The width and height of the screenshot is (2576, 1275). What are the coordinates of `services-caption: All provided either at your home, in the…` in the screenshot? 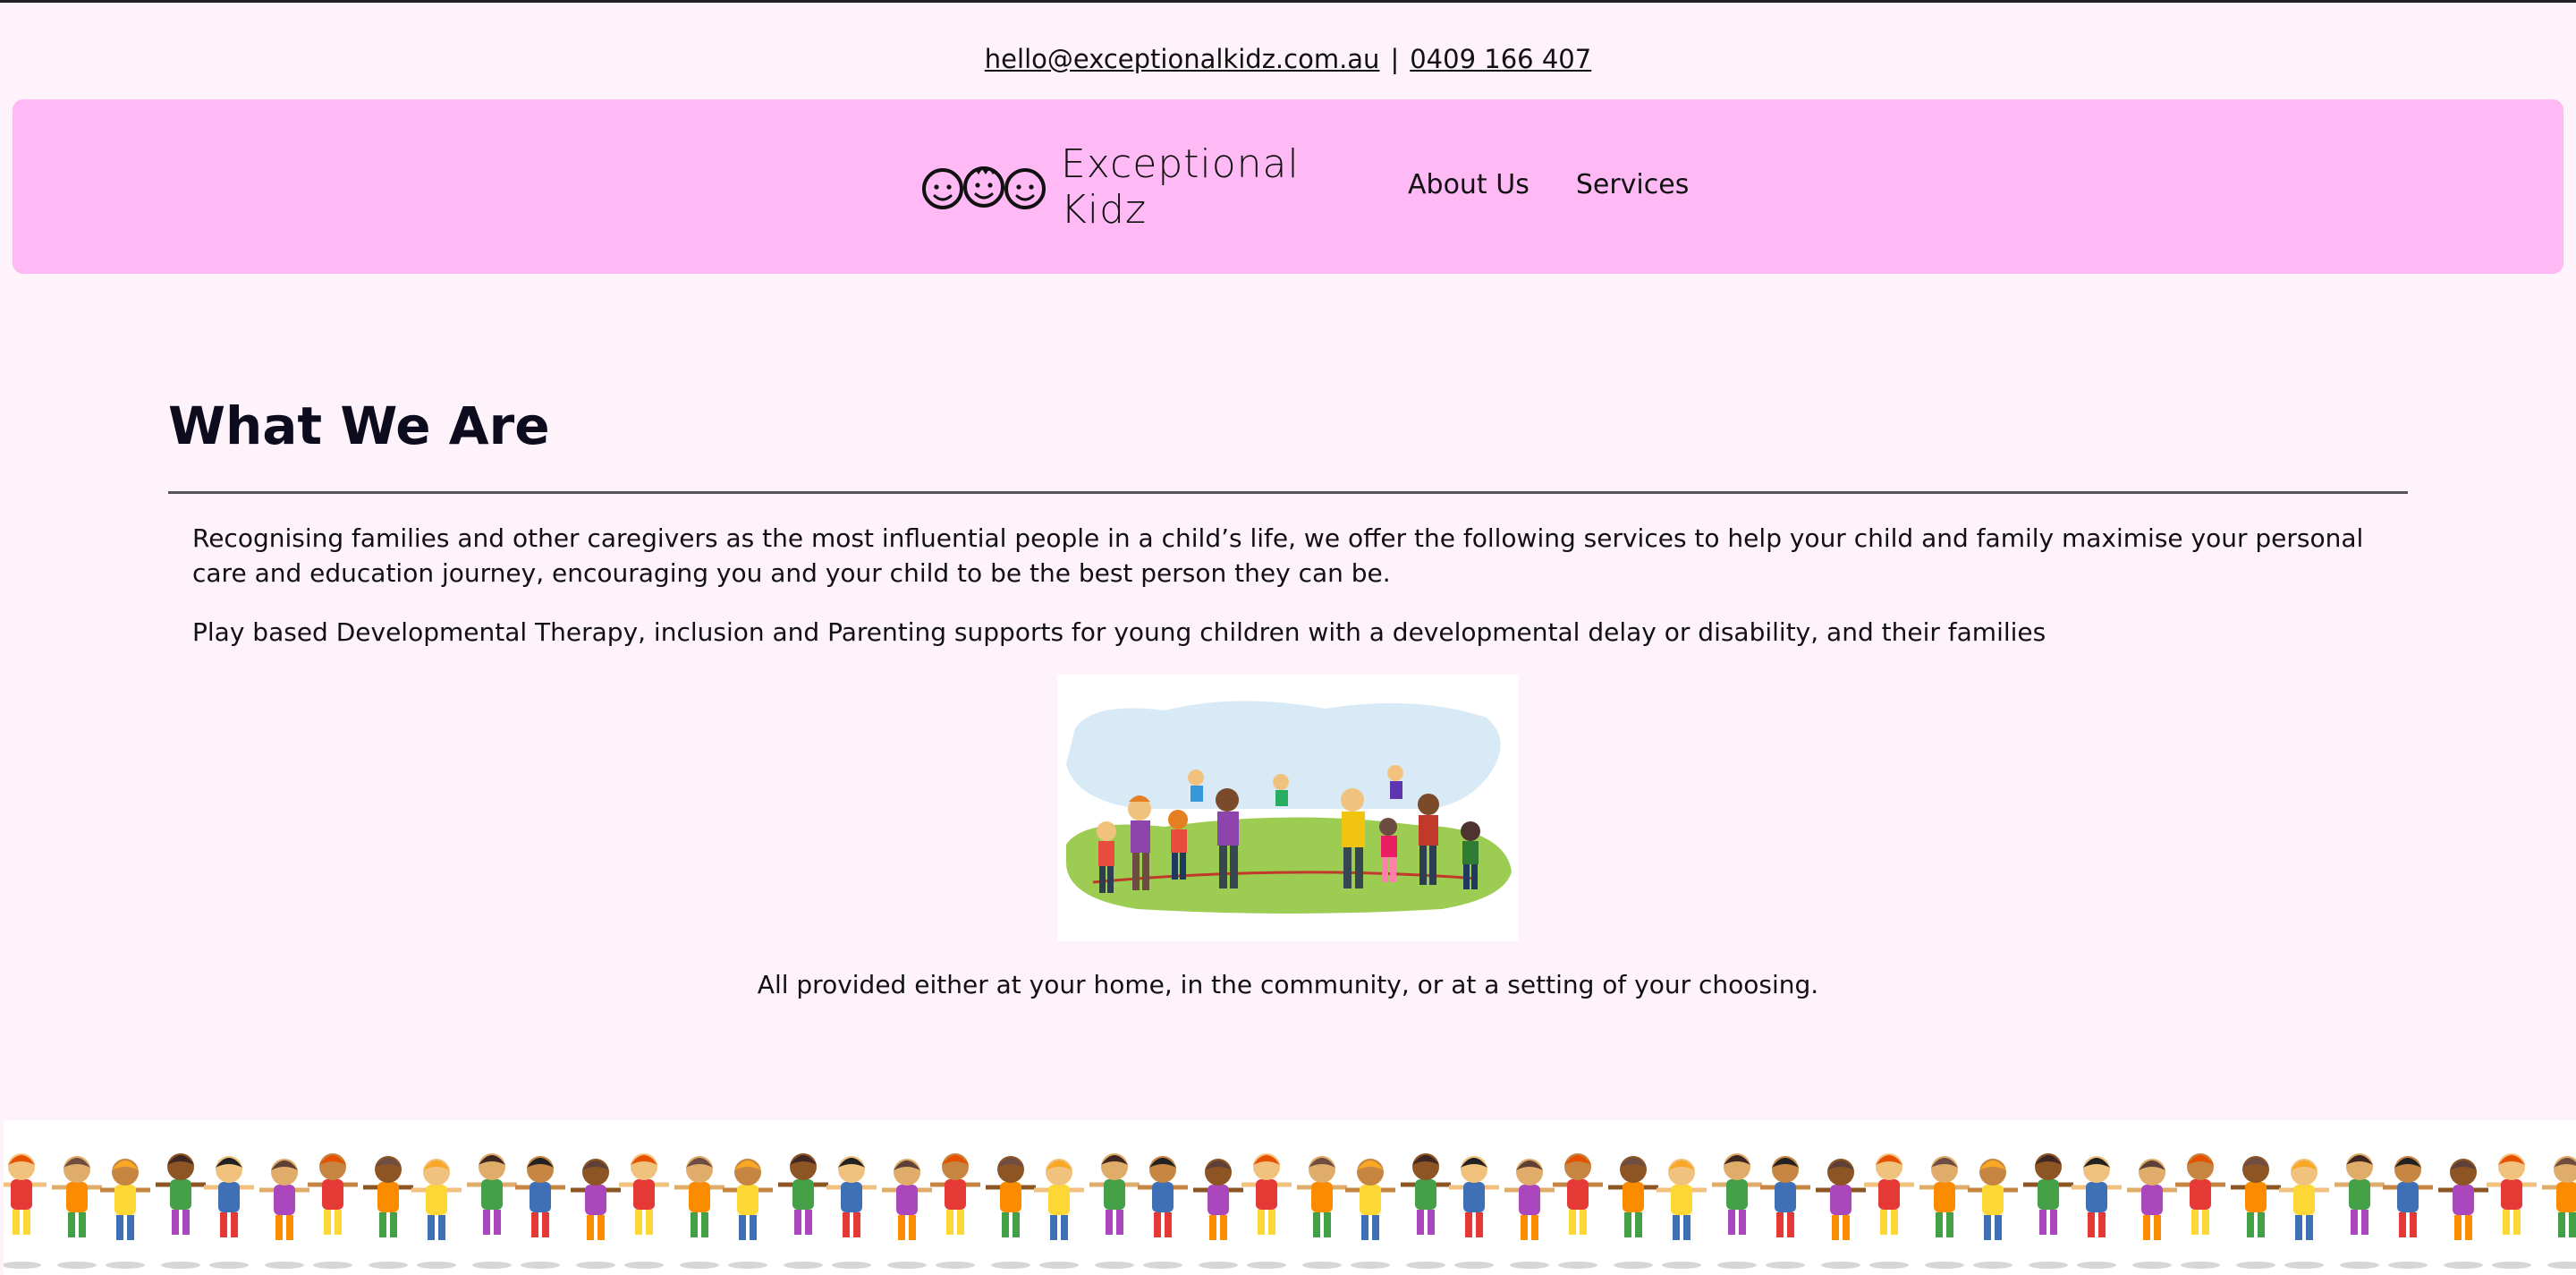 It's located at (1288, 984).